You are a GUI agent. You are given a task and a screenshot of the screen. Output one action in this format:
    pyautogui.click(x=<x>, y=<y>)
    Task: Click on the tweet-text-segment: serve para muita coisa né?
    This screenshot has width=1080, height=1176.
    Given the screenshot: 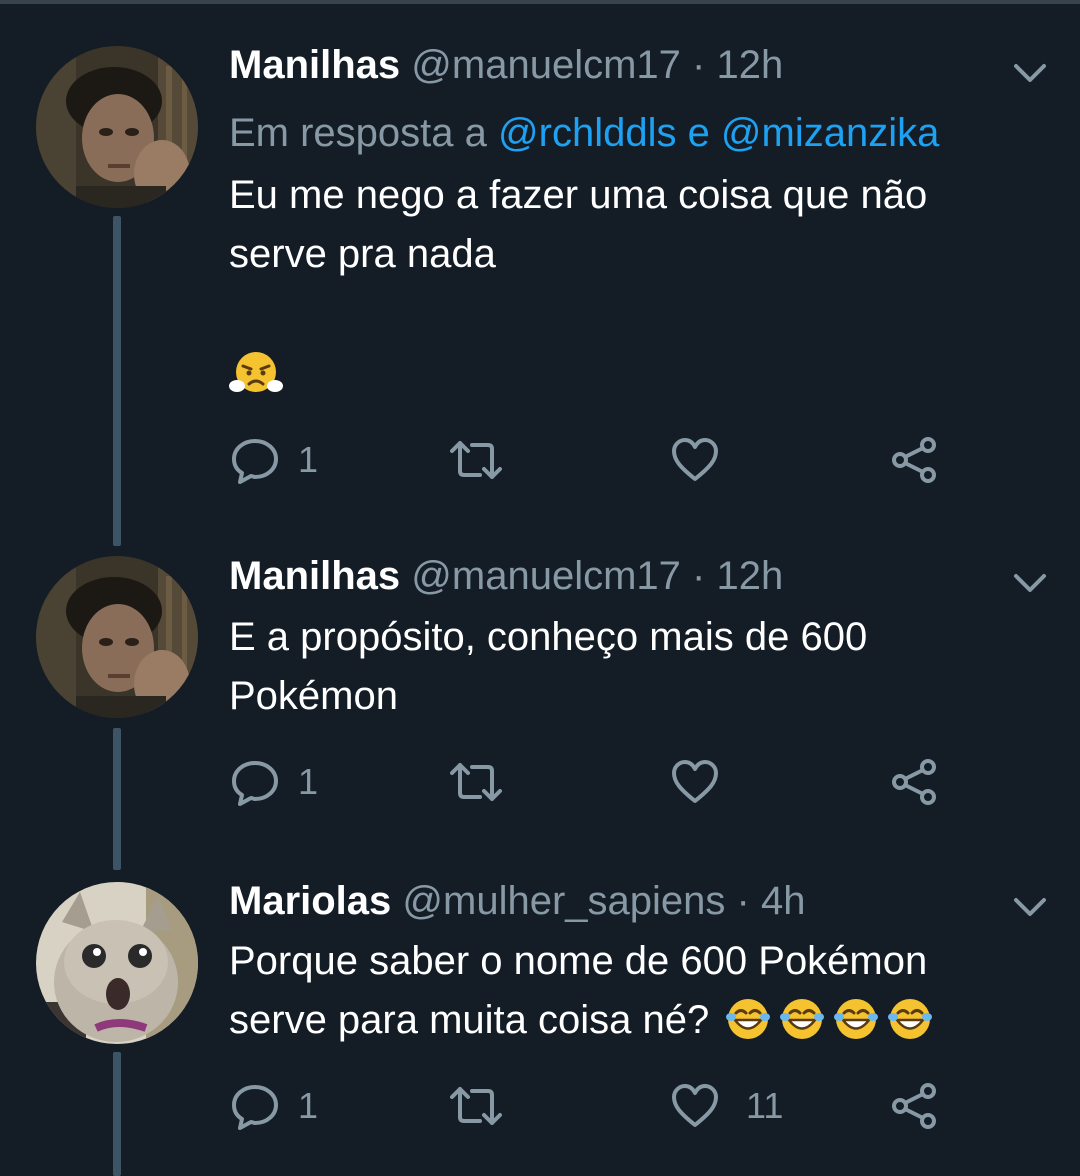 What is the action you would take?
    pyautogui.click(x=469, y=1020)
    